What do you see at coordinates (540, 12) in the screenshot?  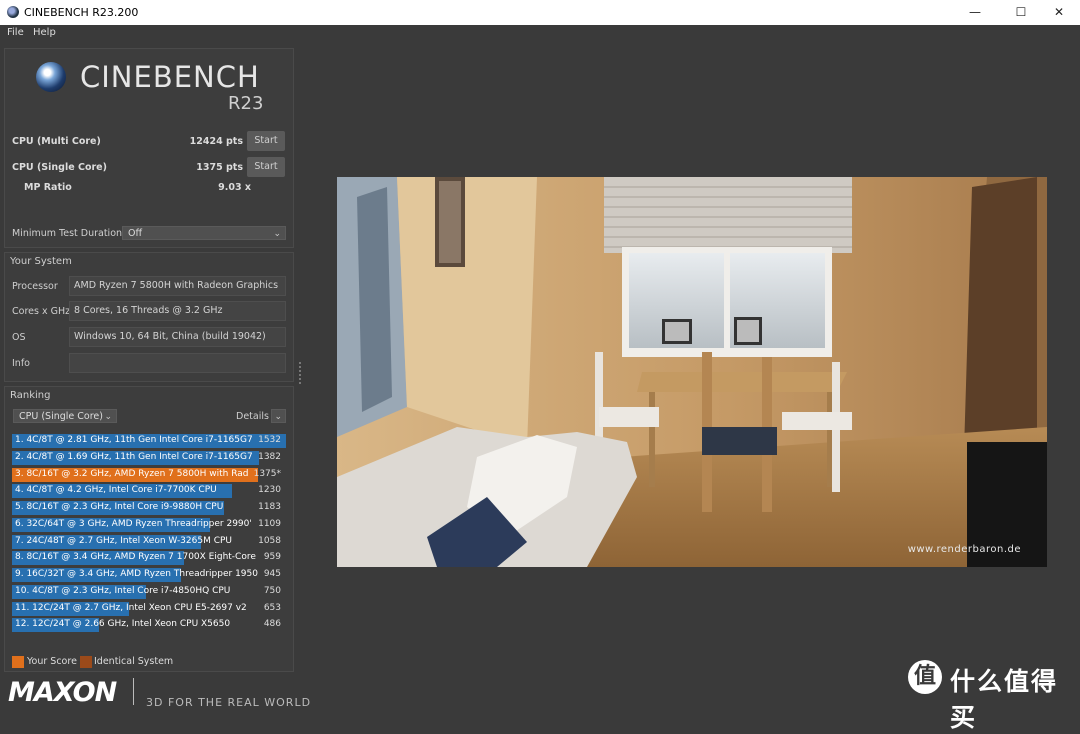 I see `title-bar: CINEBENCH R23.200 — ☐ ✕` at bounding box center [540, 12].